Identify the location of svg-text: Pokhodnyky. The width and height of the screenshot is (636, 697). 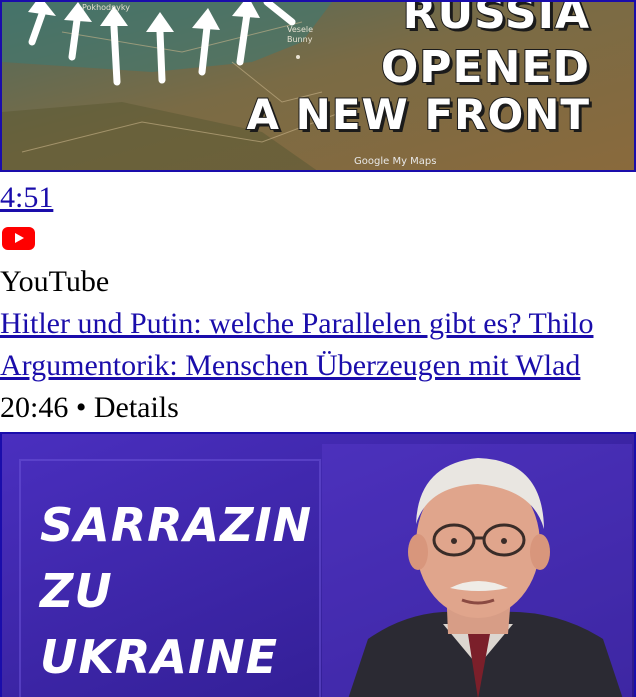
(106, 7).